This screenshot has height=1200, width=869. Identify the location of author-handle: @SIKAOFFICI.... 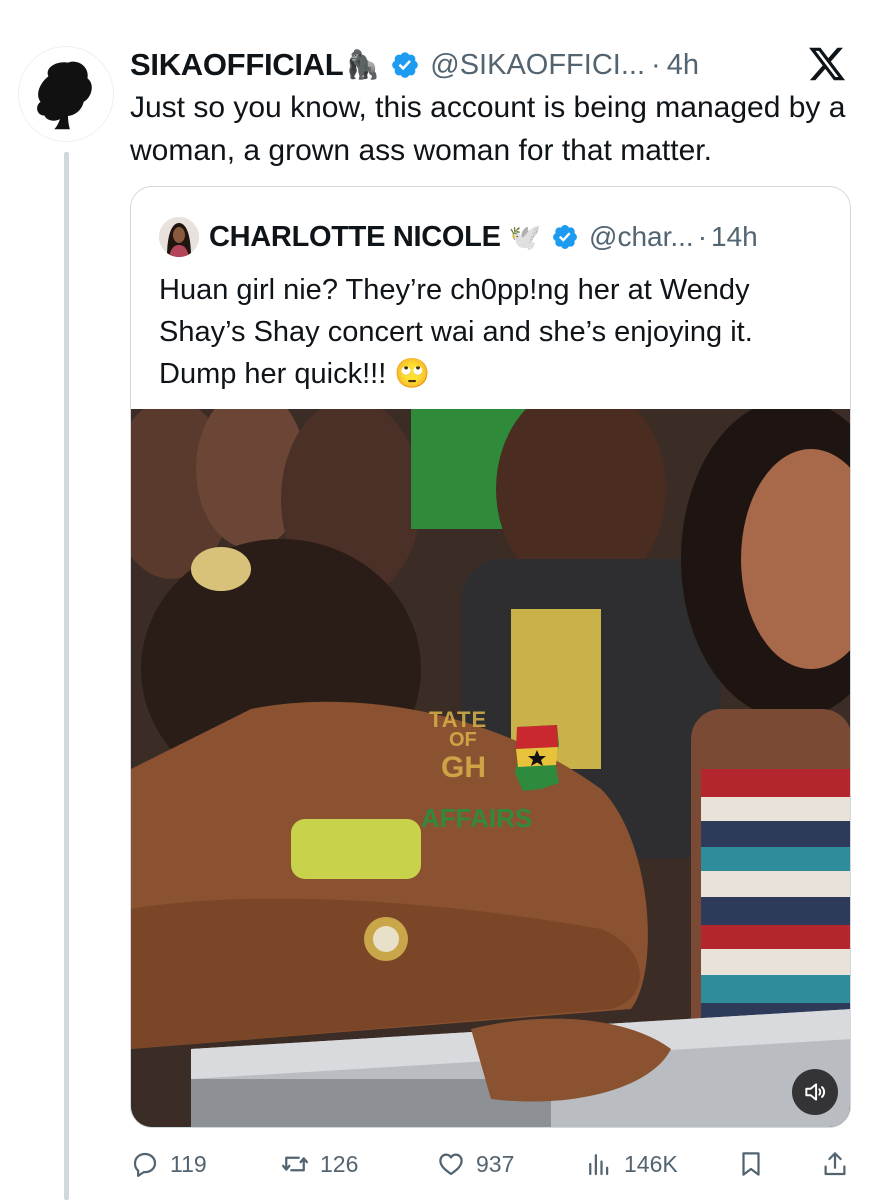
(537, 65).